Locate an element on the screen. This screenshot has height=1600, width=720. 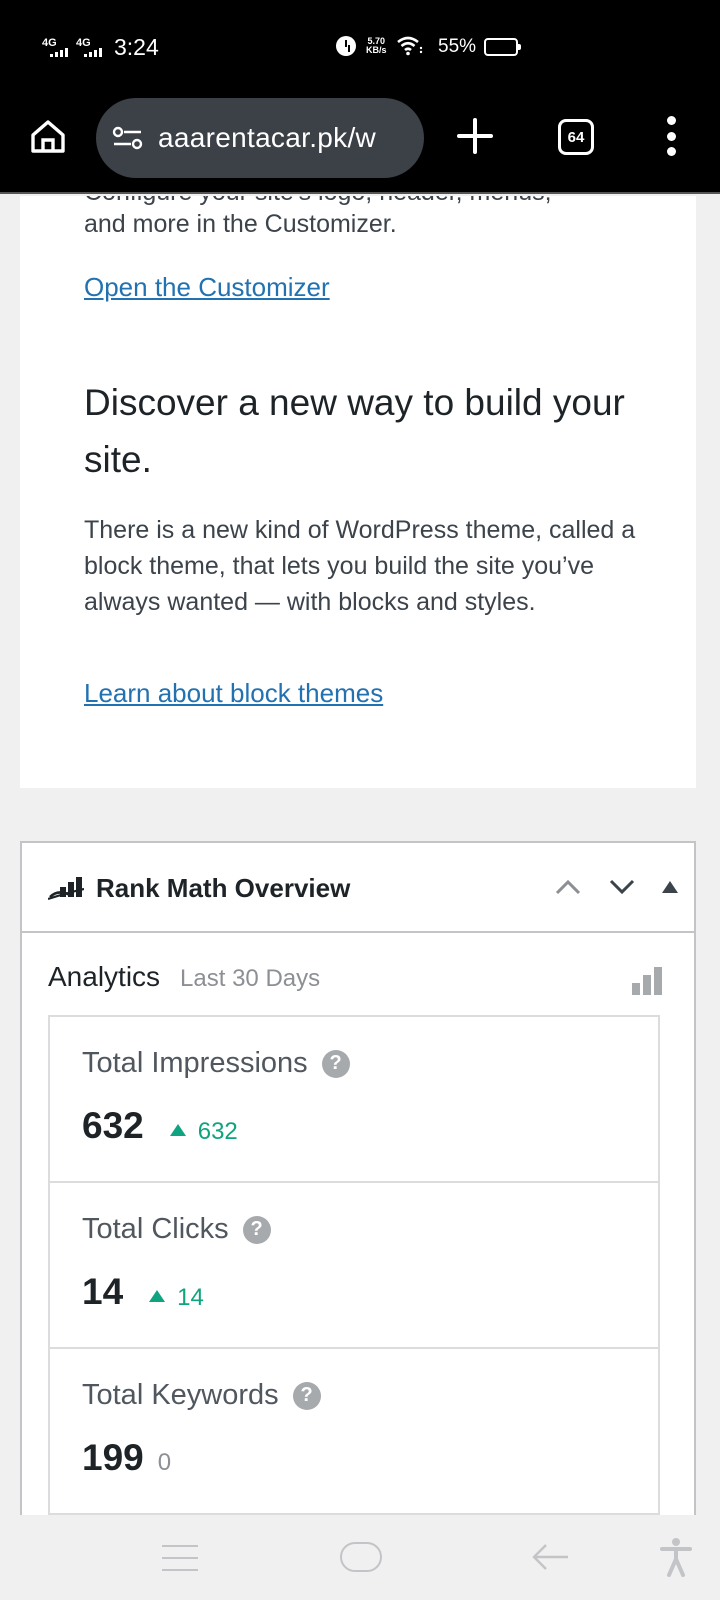
recent-apps-icon is located at coordinates (180, 1558).